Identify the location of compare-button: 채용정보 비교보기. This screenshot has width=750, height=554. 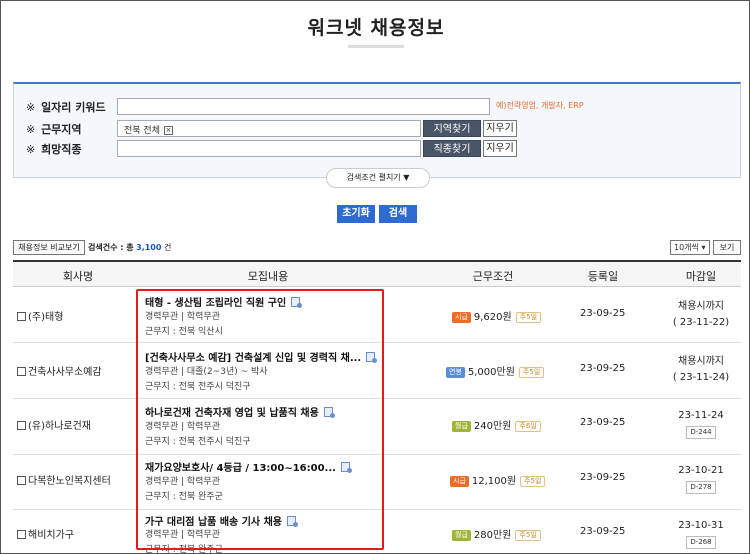
(49, 247).